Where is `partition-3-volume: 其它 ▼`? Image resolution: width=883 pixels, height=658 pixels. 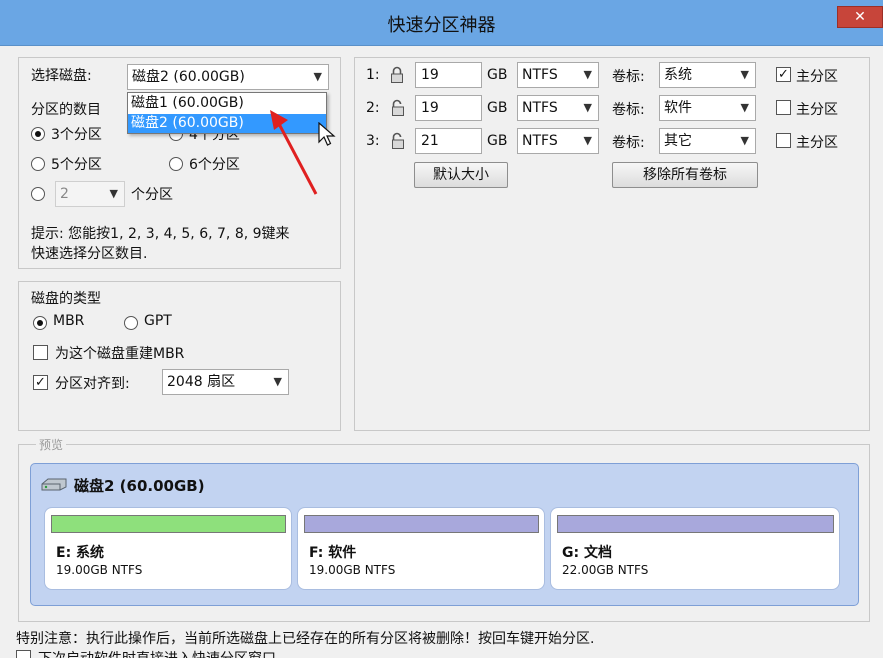
partition-3-volume: 其它 ▼ is located at coordinates (707, 141).